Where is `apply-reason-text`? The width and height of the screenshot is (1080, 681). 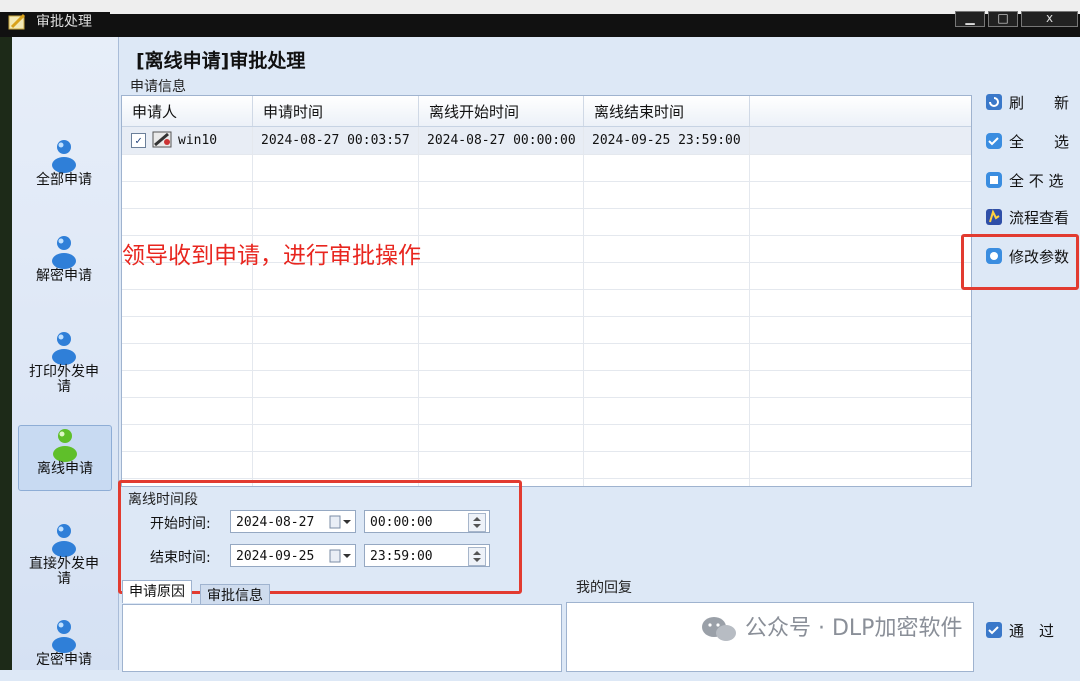
apply-reason-text is located at coordinates (342, 638).